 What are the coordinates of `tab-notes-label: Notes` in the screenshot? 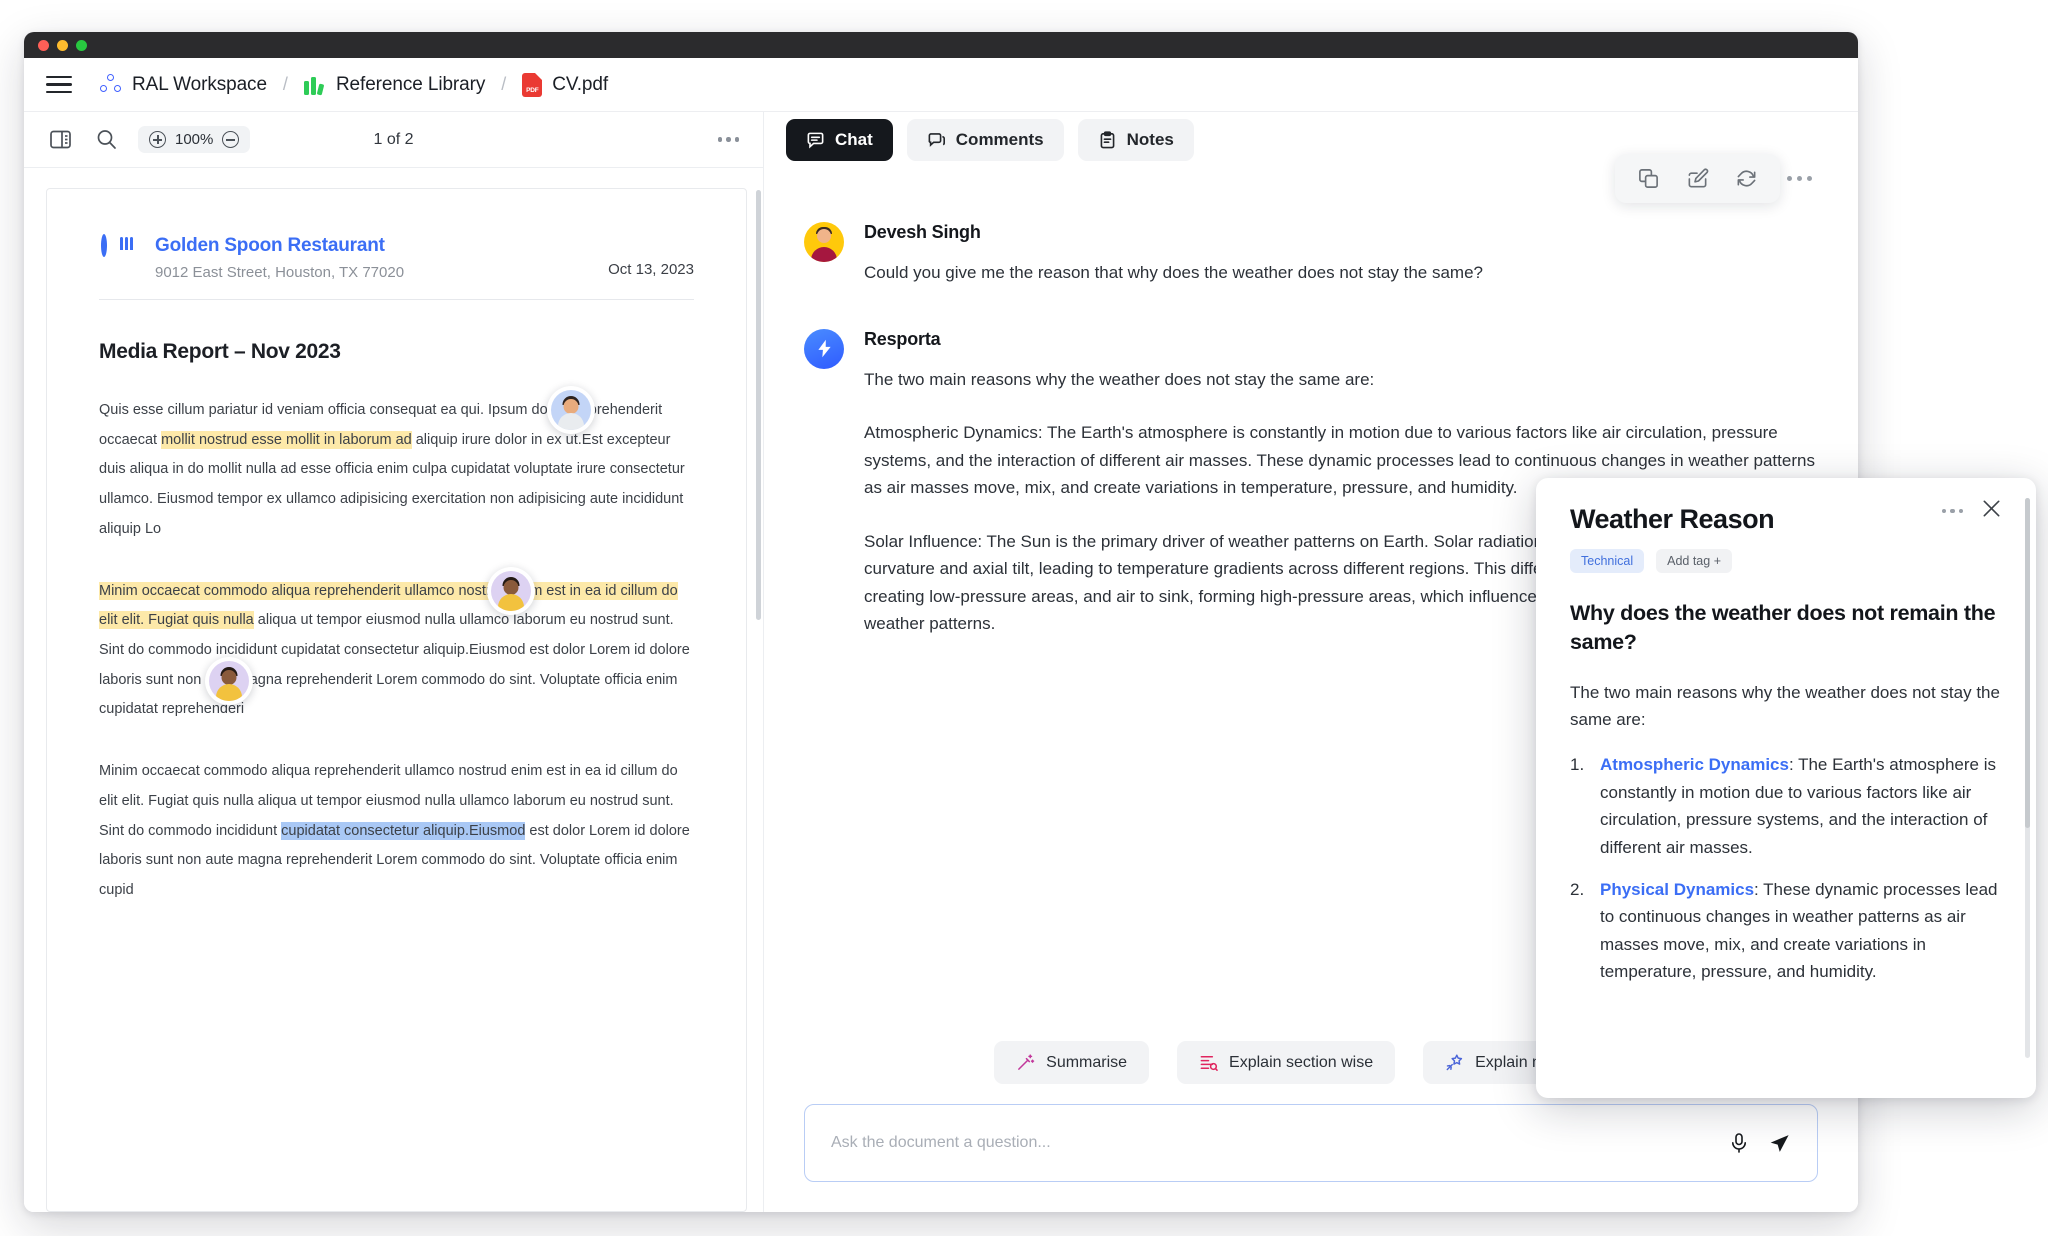 It's located at (1150, 139).